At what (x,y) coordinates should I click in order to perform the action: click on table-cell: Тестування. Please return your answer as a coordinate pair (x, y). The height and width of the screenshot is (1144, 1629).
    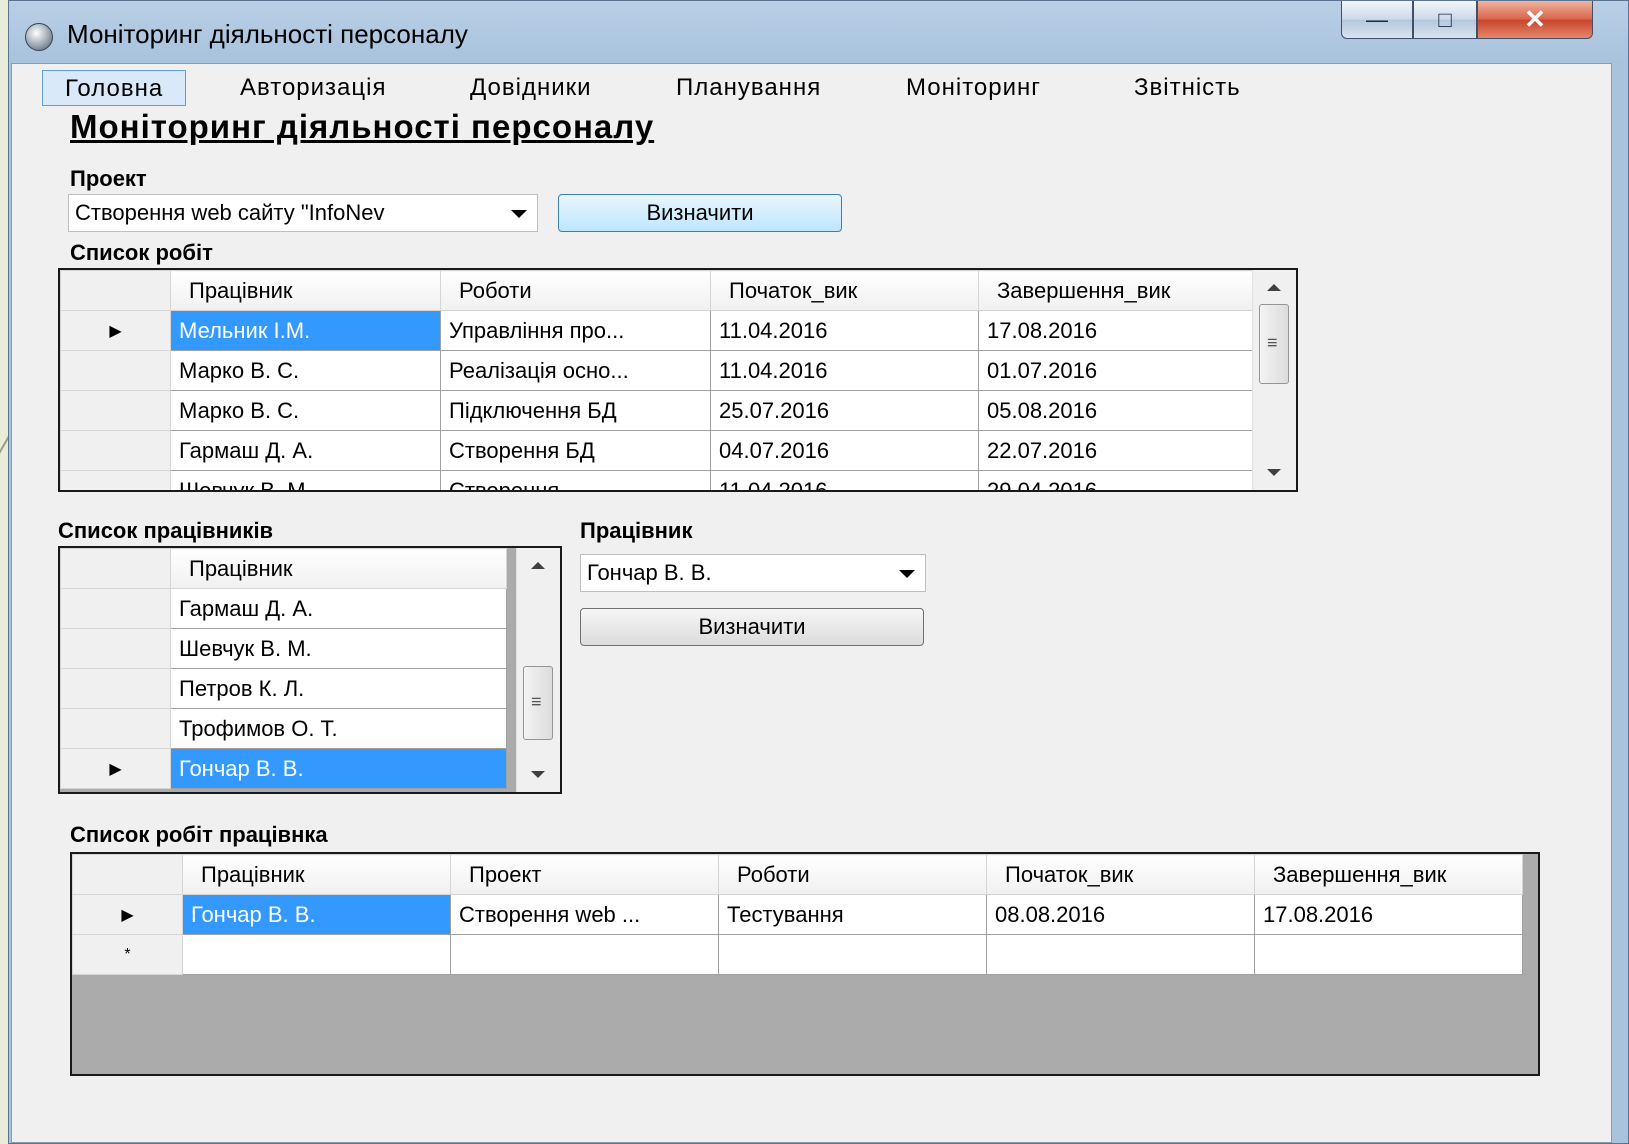
    Looking at the image, I should click on (852, 914).